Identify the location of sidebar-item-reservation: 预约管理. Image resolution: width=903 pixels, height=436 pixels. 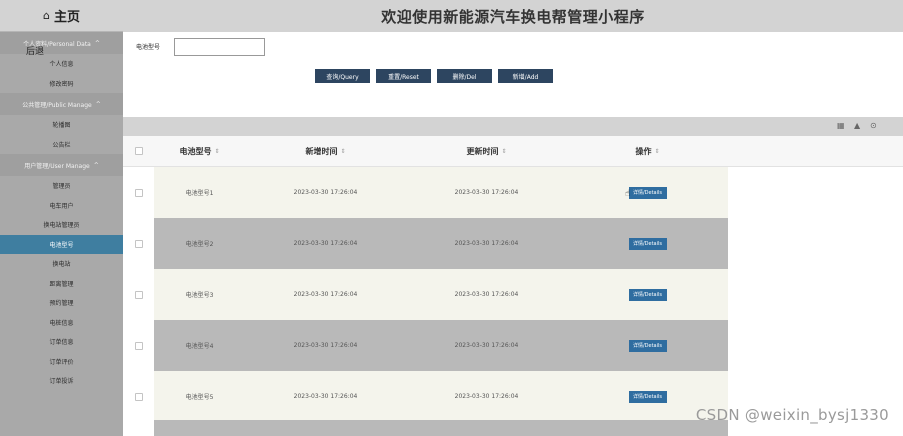
(61, 303).